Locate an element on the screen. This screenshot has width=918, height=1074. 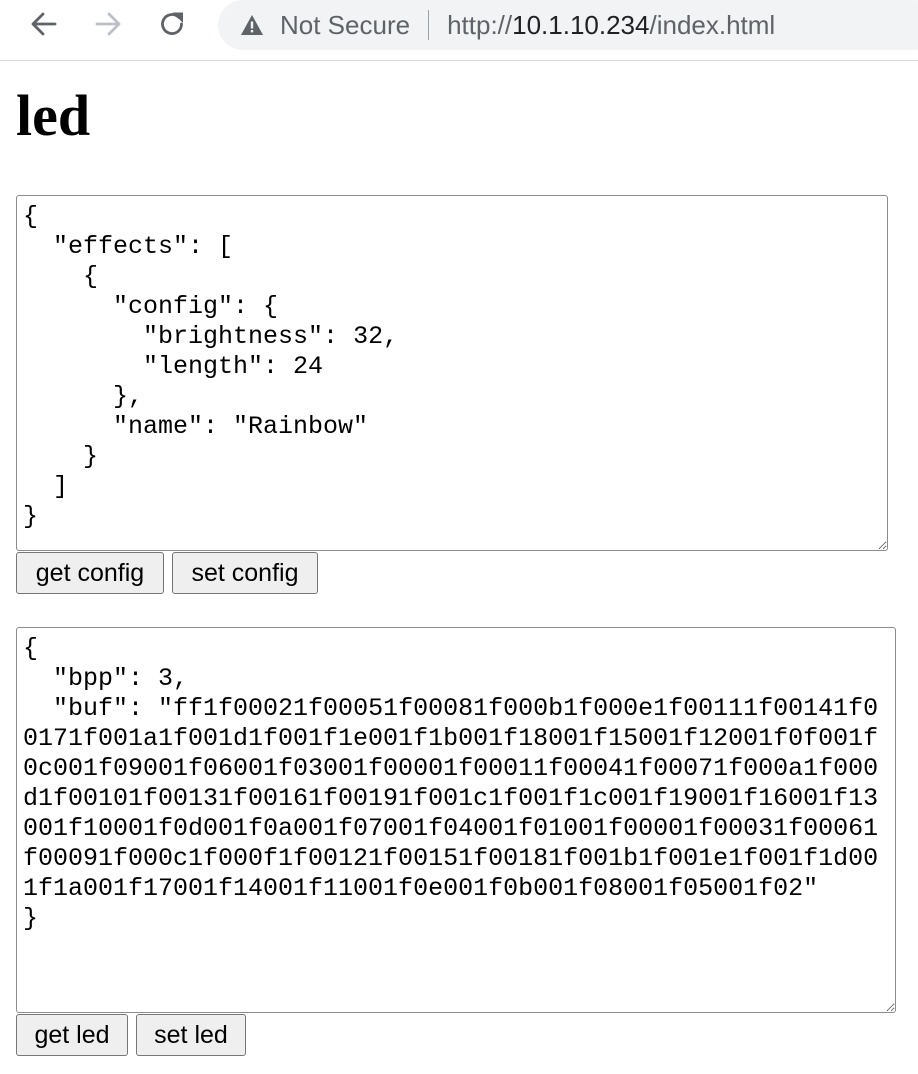
browser-toolbar: Not Secure http://10.1.10.234/index.html is located at coordinates (459, 30).